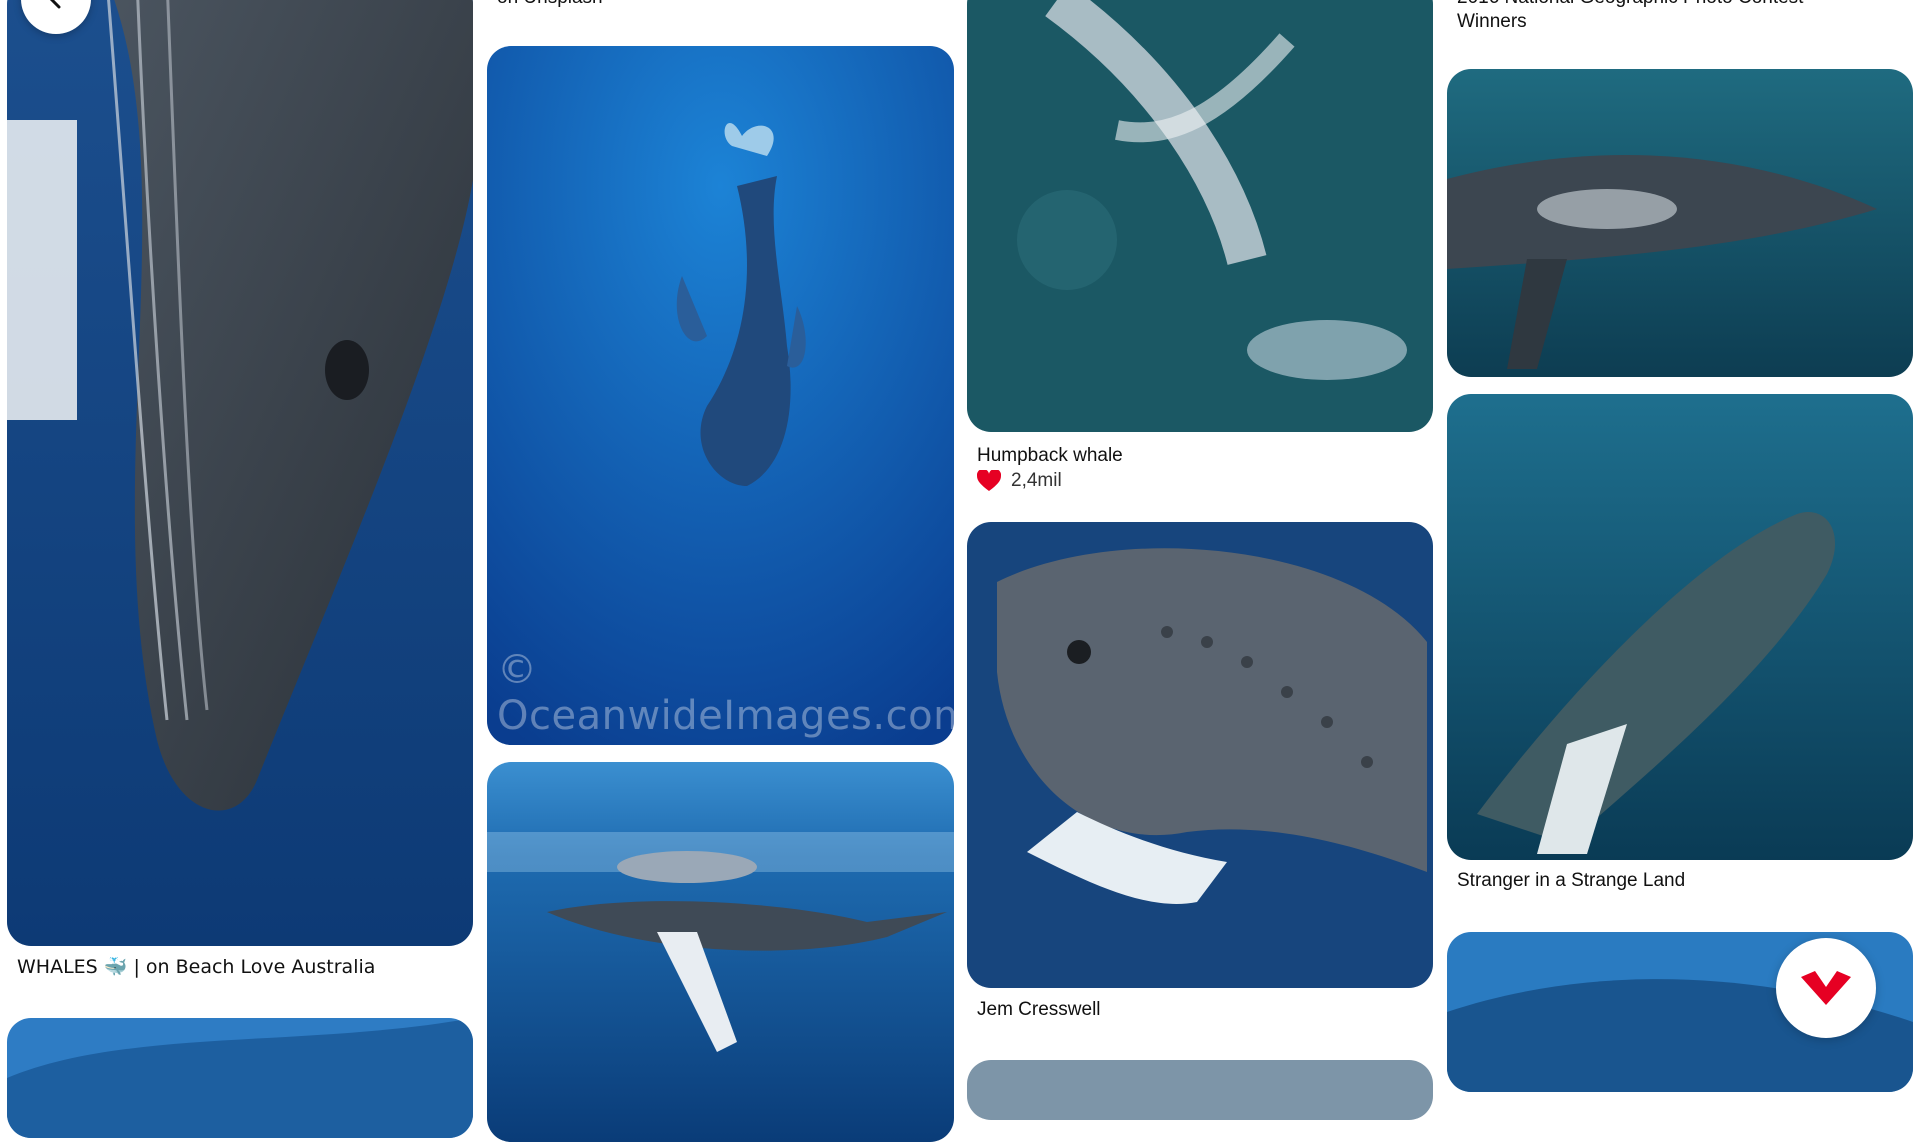 This screenshot has width=1920, height=1142. I want to click on pin-mother-calf, so click(720, 952).